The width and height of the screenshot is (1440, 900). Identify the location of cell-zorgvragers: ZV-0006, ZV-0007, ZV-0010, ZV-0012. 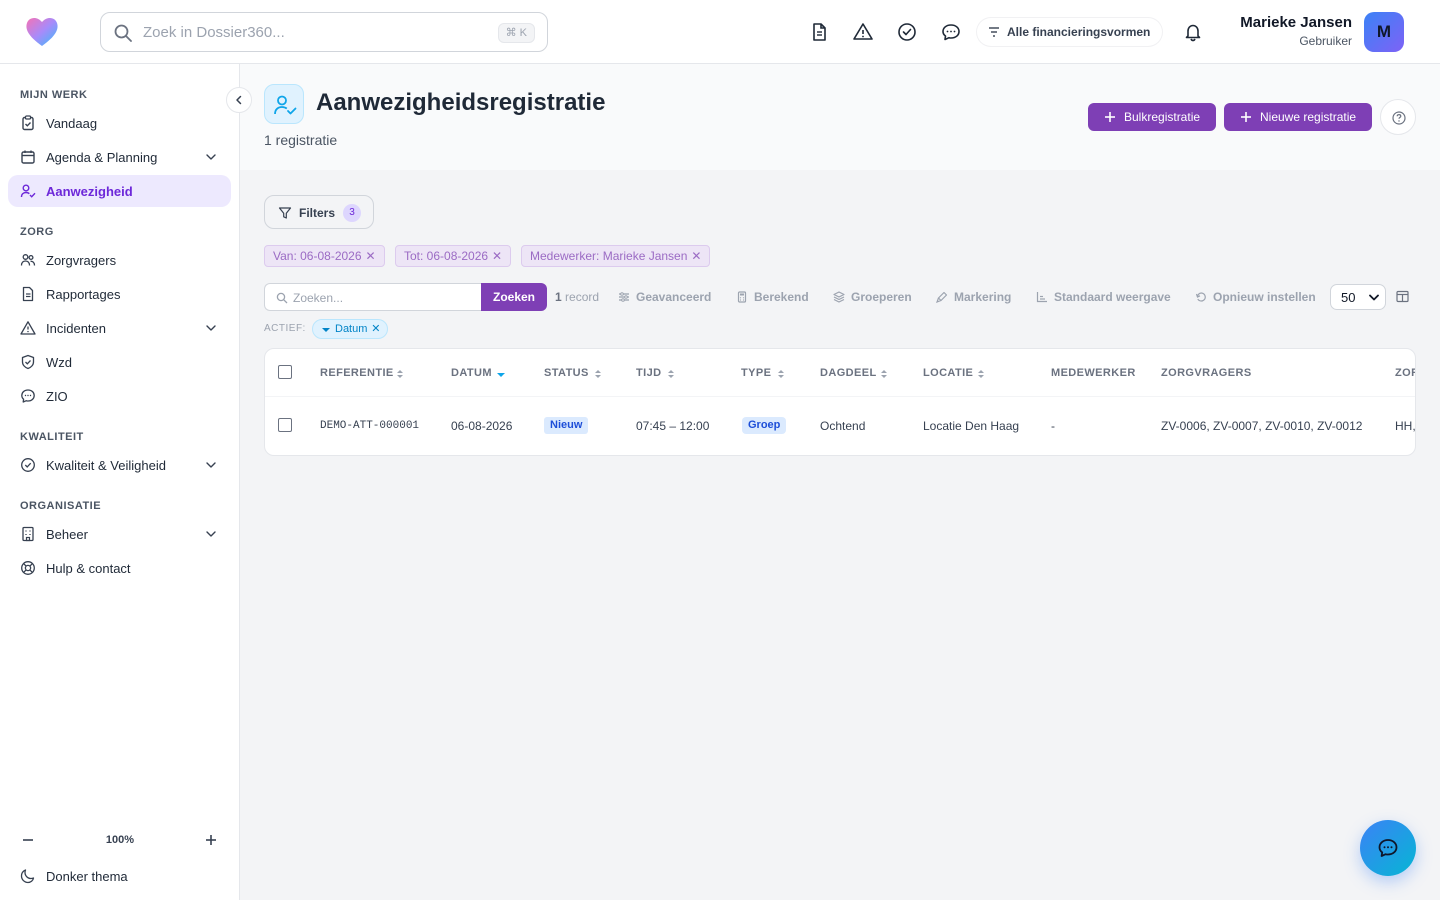
(1262, 426).